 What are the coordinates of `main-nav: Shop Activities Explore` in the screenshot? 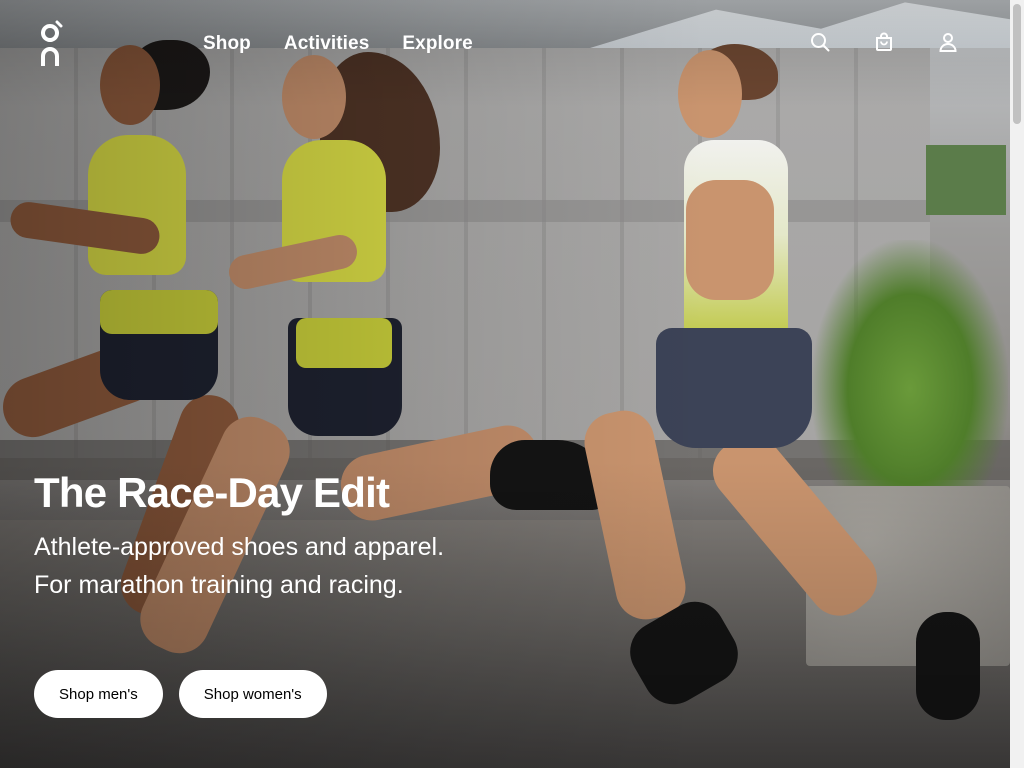 It's located at (338, 44).